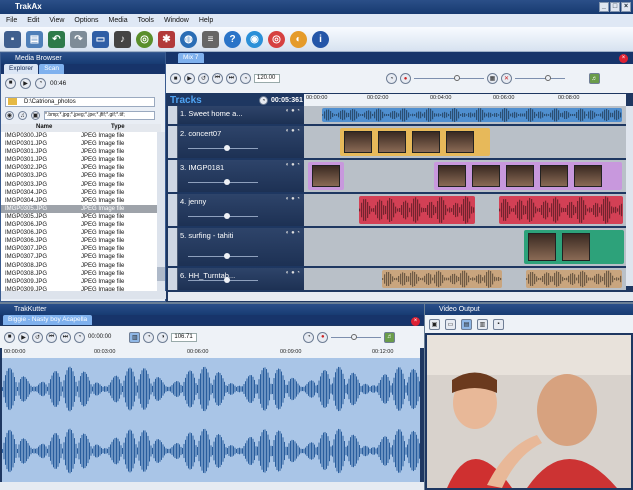  Describe the element at coordinates (506, 78) in the screenshot. I see `delete-icon: ✕` at that location.